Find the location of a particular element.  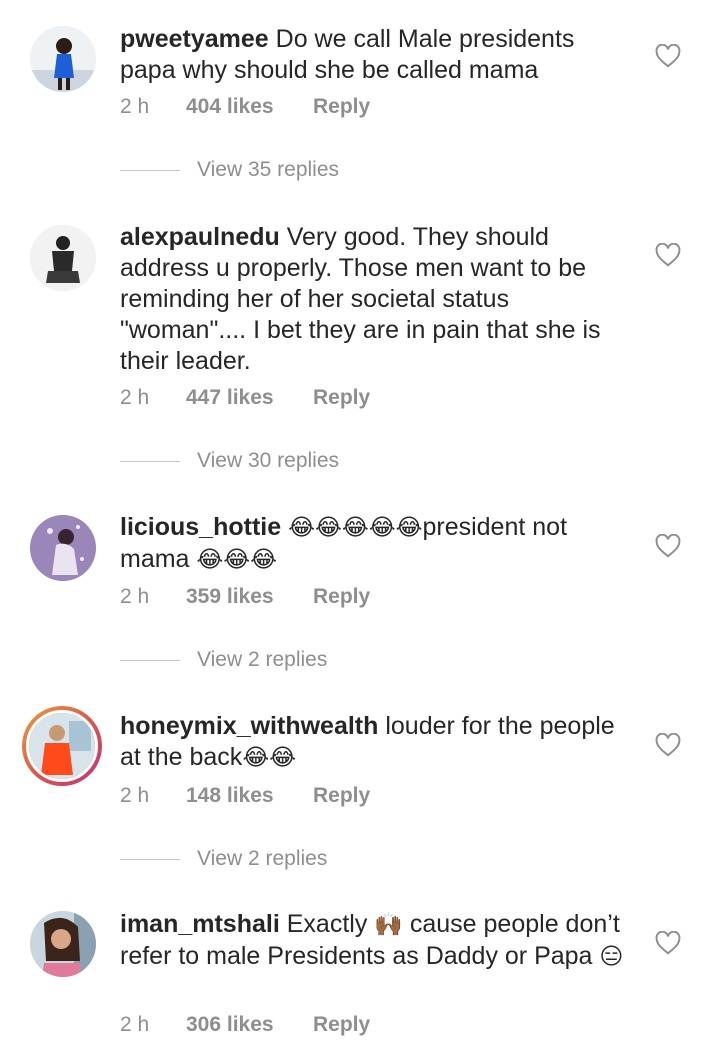

laughing-emoji: 😂😂 is located at coordinates (269, 758).